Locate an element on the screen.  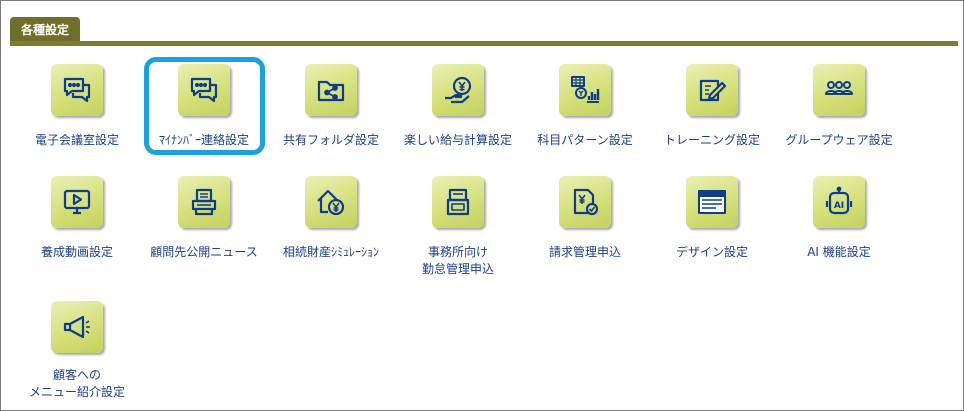
item-label-line2: メニュー紹介設定 is located at coordinates (76, 392).